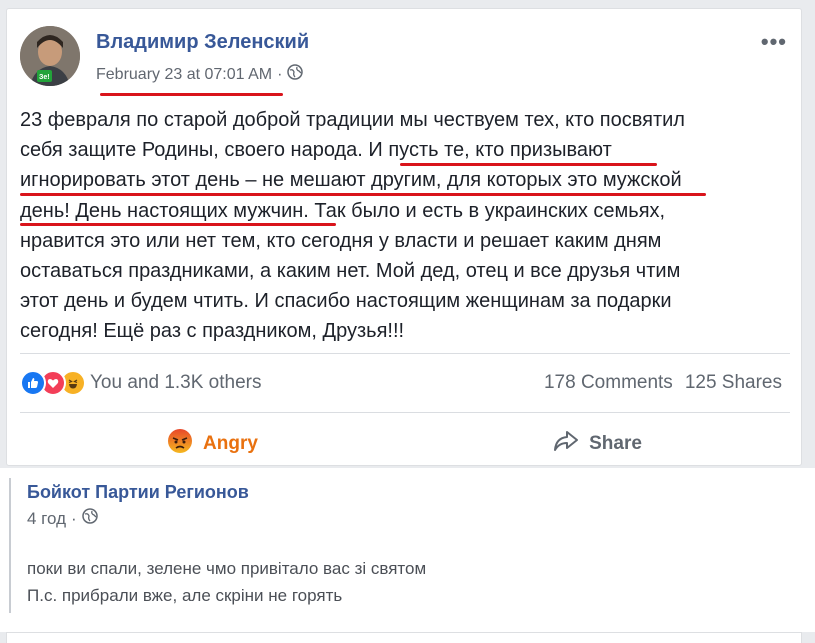 The width and height of the screenshot is (815, 643). Describe the element at coordinates (377, 518) in the screenshot. I see `comment-meta: 4 год ·` at that location.